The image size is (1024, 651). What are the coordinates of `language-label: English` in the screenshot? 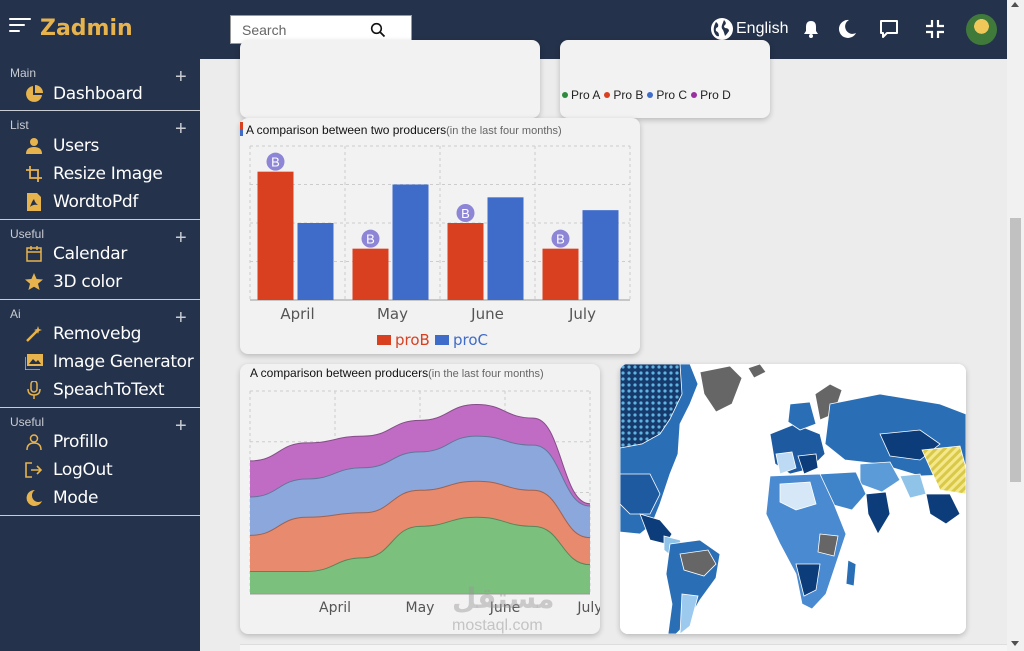 It's located at (762, 28).